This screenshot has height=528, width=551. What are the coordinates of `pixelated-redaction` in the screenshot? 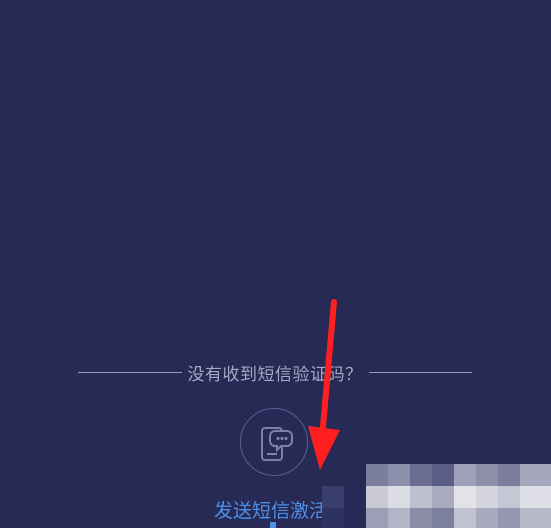 It's located at (436, 493).